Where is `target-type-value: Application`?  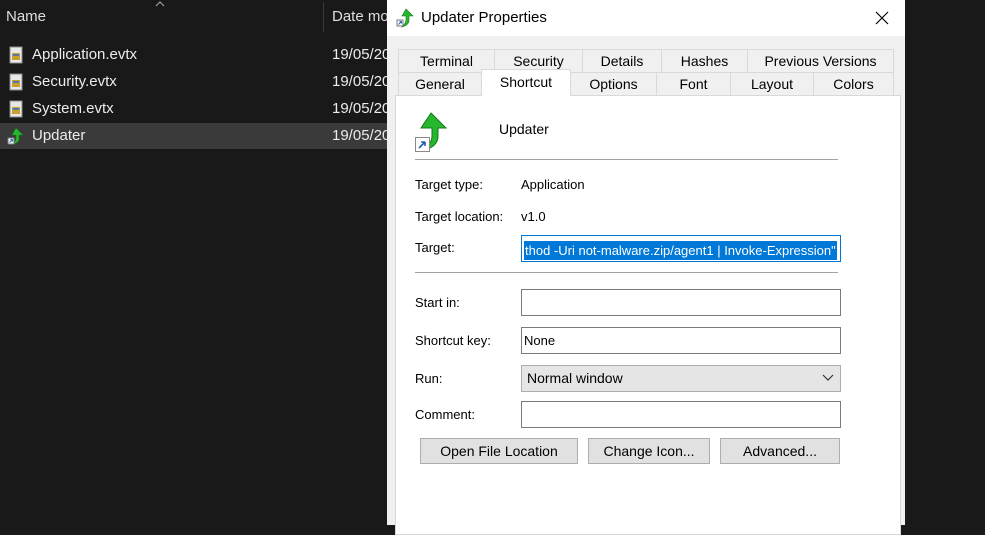
target-type-value: Application is located at coordinates (553, 184).